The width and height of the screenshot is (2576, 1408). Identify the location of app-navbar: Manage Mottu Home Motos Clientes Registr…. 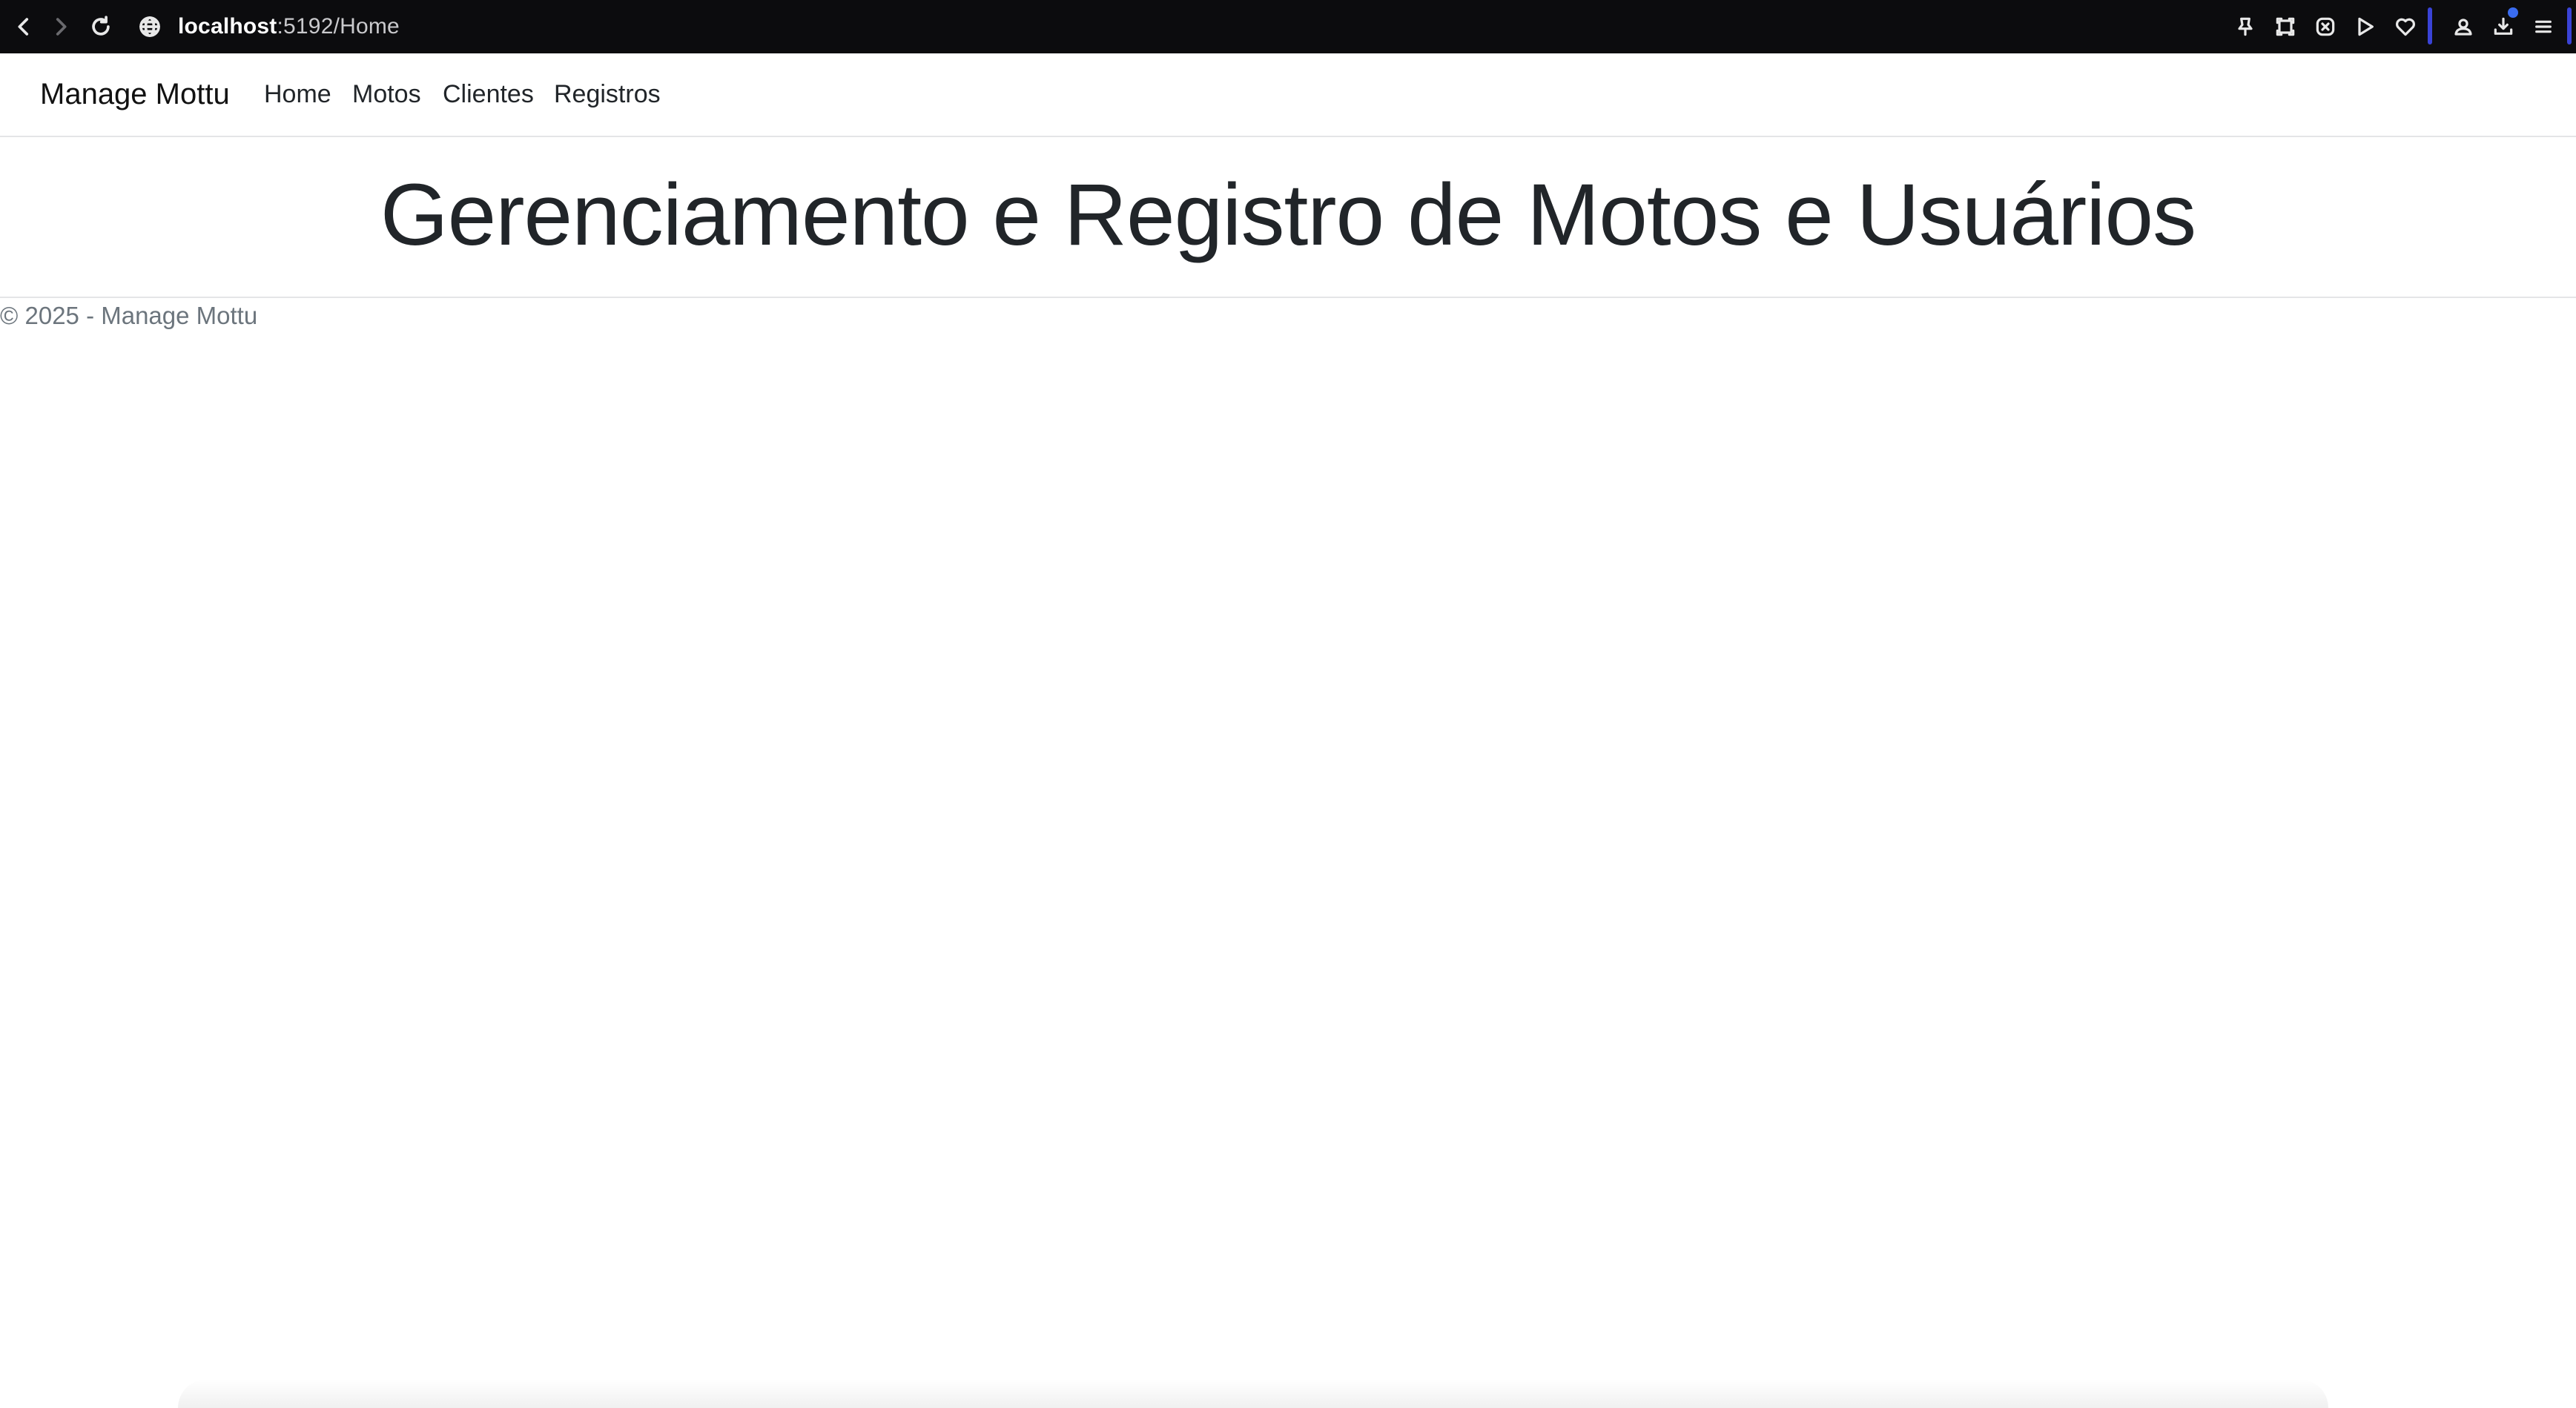
(1288, 95).